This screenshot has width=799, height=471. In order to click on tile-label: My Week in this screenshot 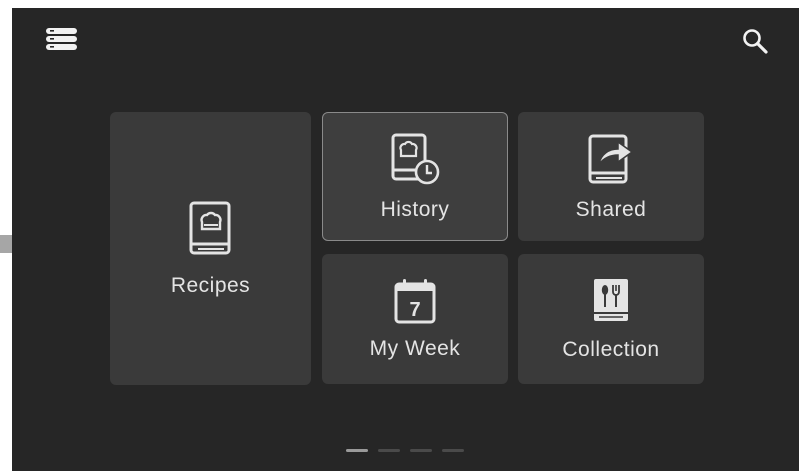, I will do `click(415, 348)`.